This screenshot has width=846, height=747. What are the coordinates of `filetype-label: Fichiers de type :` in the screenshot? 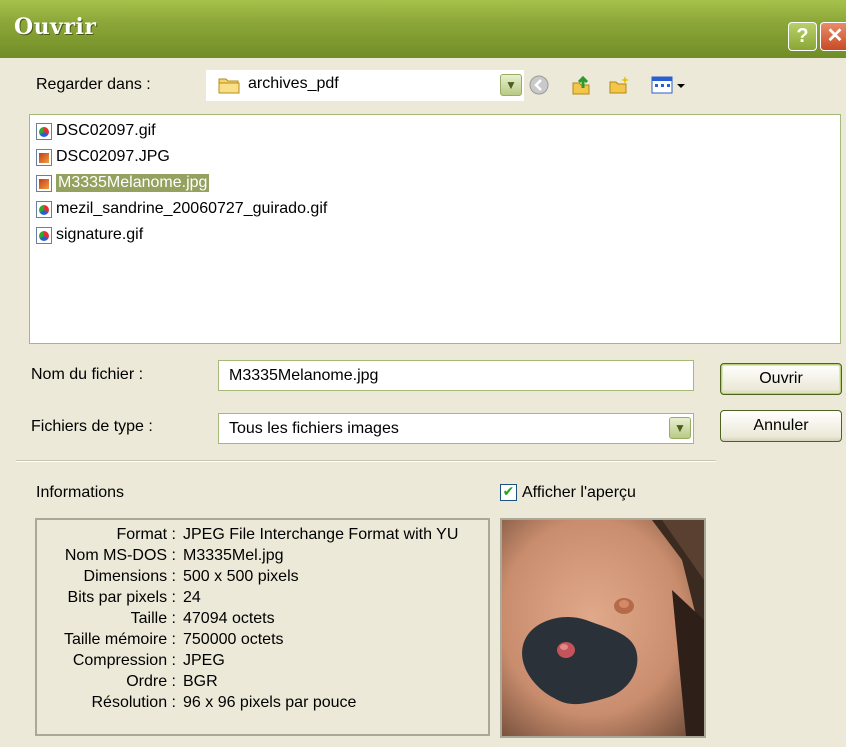 It's located at (92, 426).